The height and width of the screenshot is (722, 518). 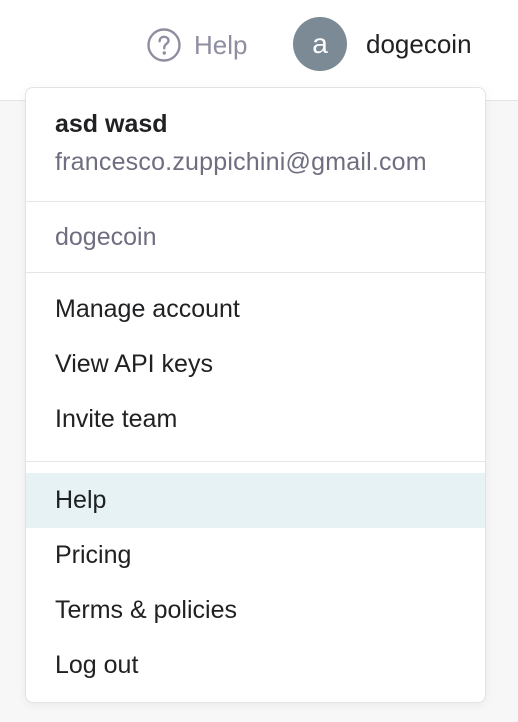 I want to click on avatar: a, so click(x=320, y=44).